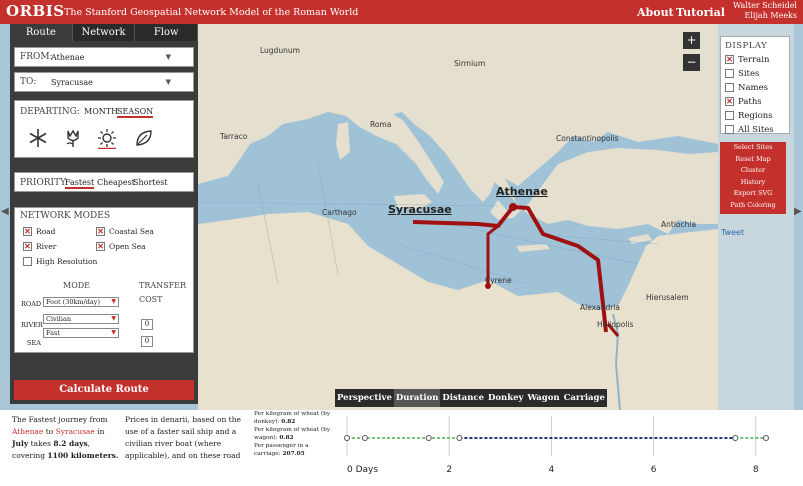 Image resolution: width=803 pixels, height=486 pixels. What do you see at coordinates (100, 231) in the screenshot?
I see `coastal-sea-checkbox: ✕` at bounding box center [100, 231].